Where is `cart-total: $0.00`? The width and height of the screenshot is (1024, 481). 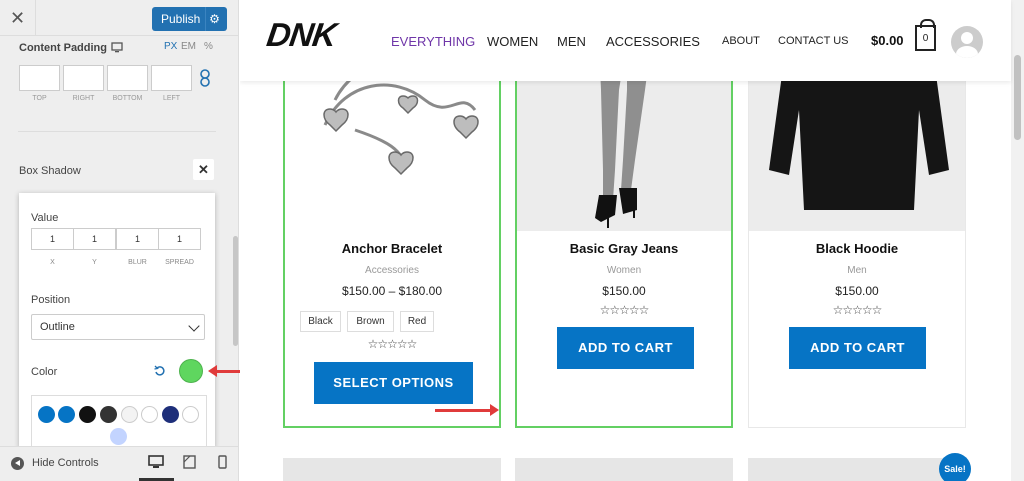
cart-total: $0.00 is located at coordinates (887, 40).